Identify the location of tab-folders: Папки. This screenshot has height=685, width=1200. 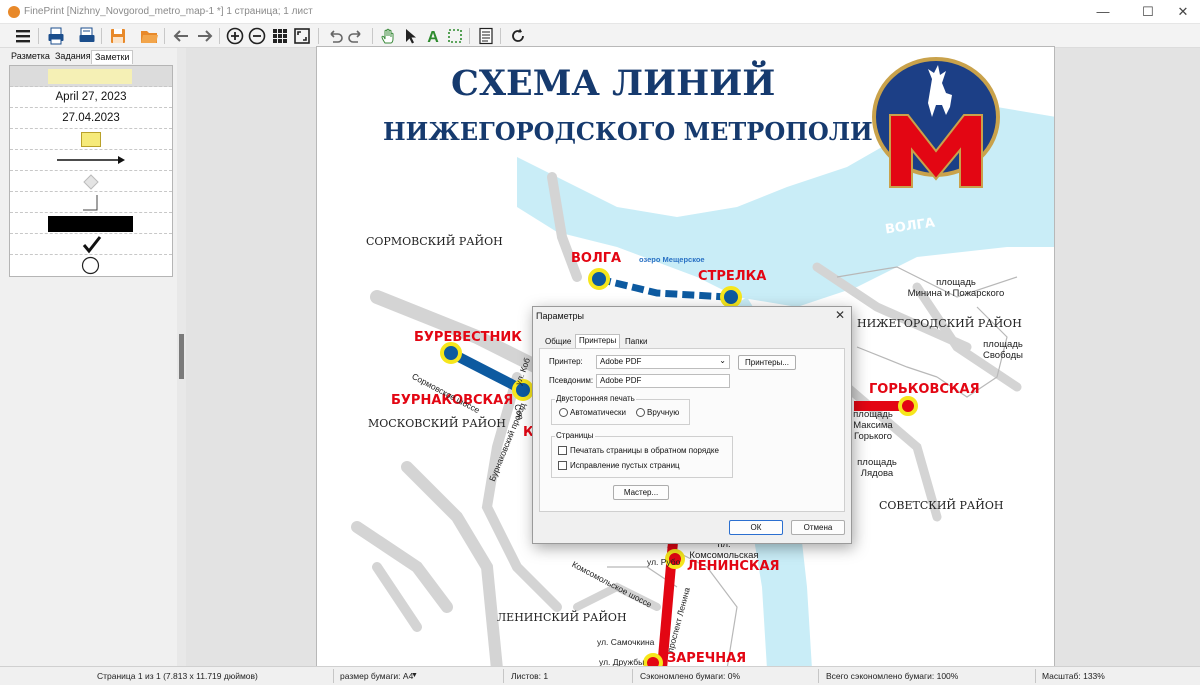
(636, 342).